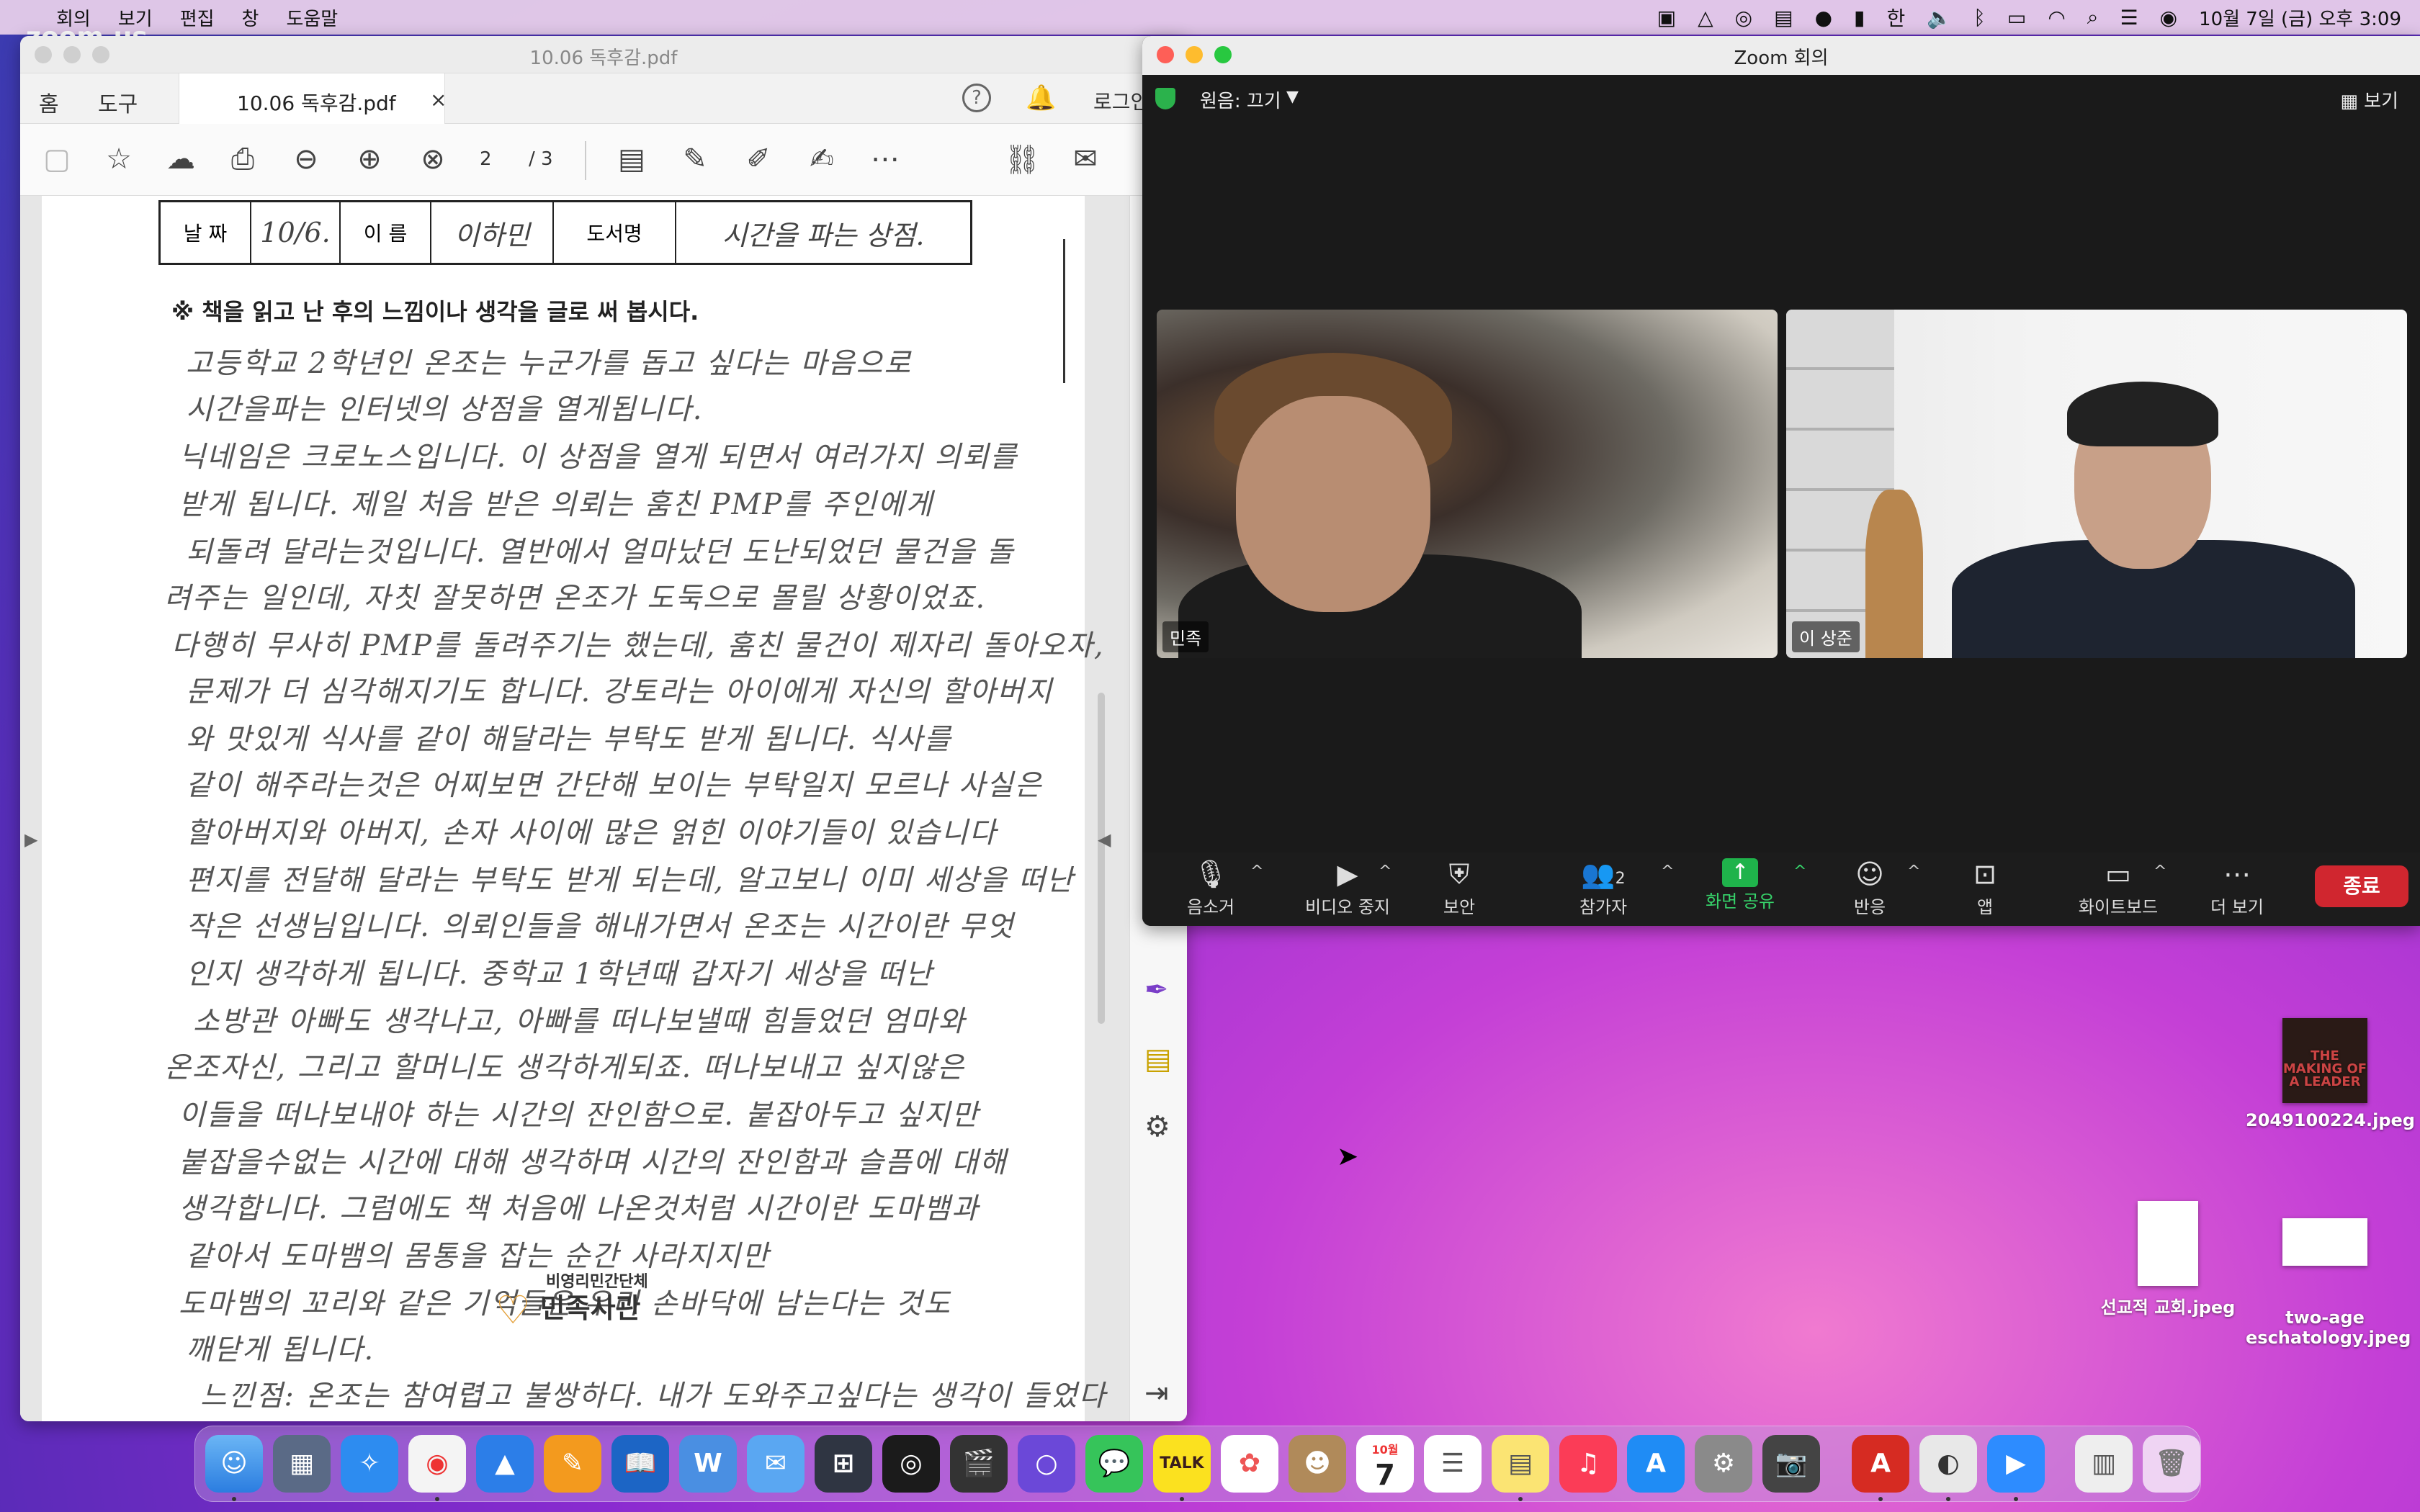  I want to click on finder-icon: ☺, so click(234, 1464).